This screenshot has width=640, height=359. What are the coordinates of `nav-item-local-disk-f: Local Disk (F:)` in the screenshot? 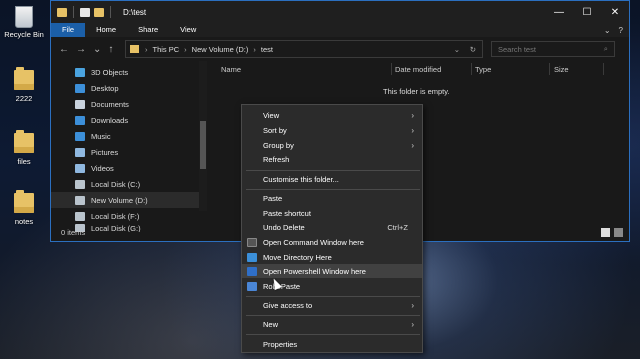 It's located at (129, 216).